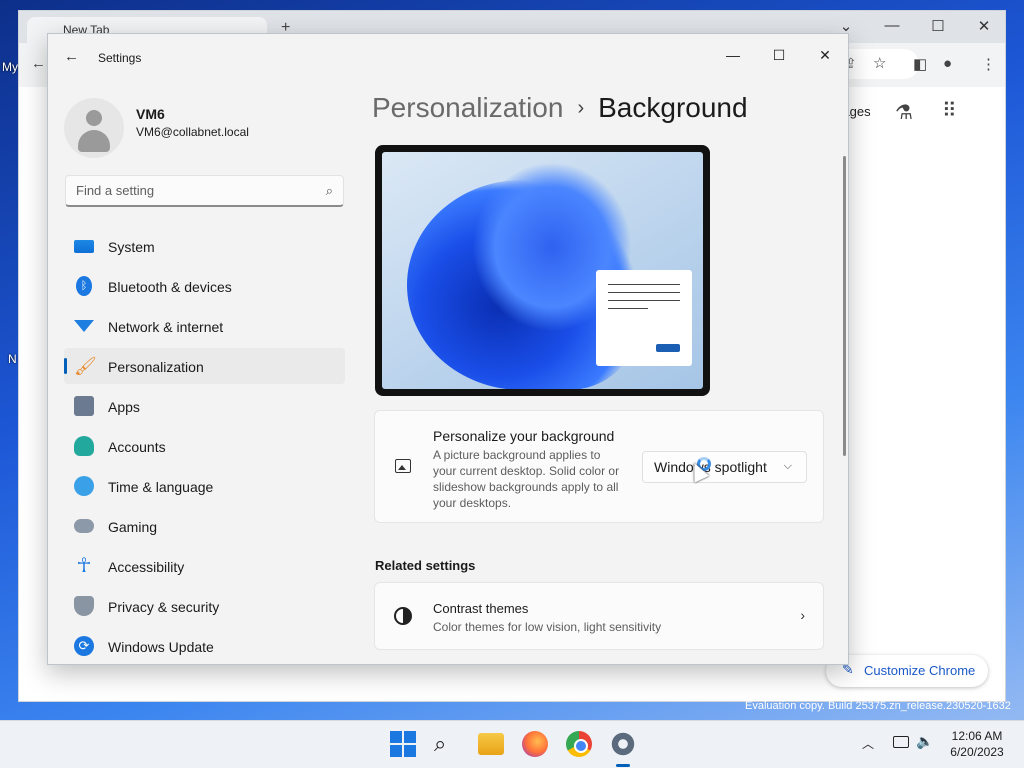 The image size is (1024, 768). I want to click on file-explorer-icon, so click(491, 744).